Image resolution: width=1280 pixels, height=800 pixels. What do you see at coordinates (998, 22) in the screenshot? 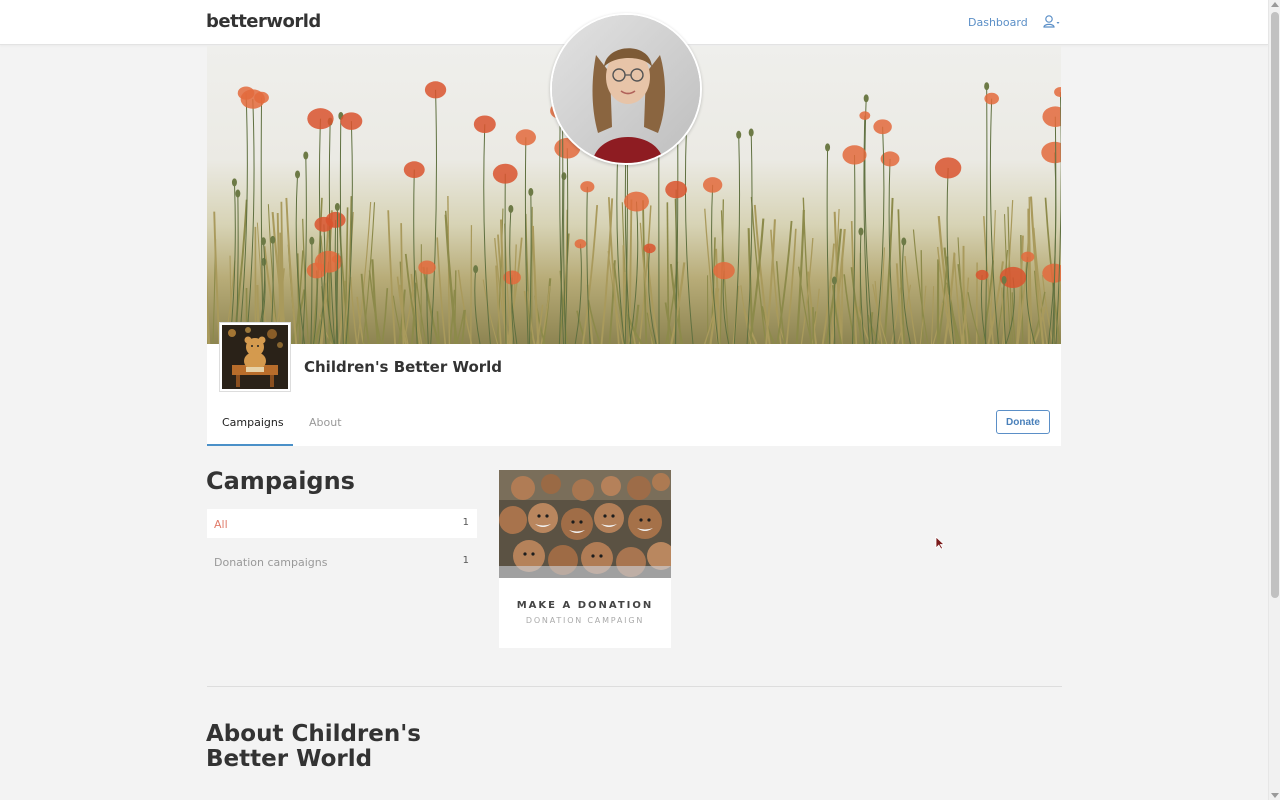
I see `nav-dashboard-link: Dashboard` at bounding box center [998, 22].